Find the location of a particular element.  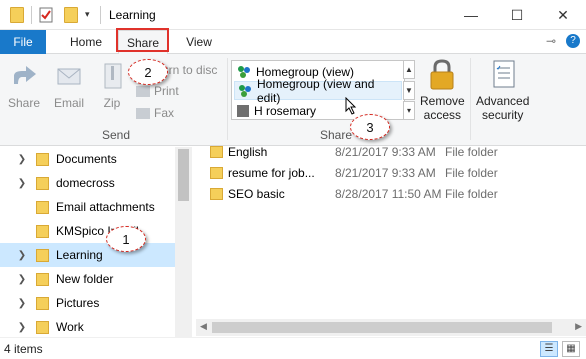

advanced-security-label-1: Advanced is located at coordinates (503, 101).